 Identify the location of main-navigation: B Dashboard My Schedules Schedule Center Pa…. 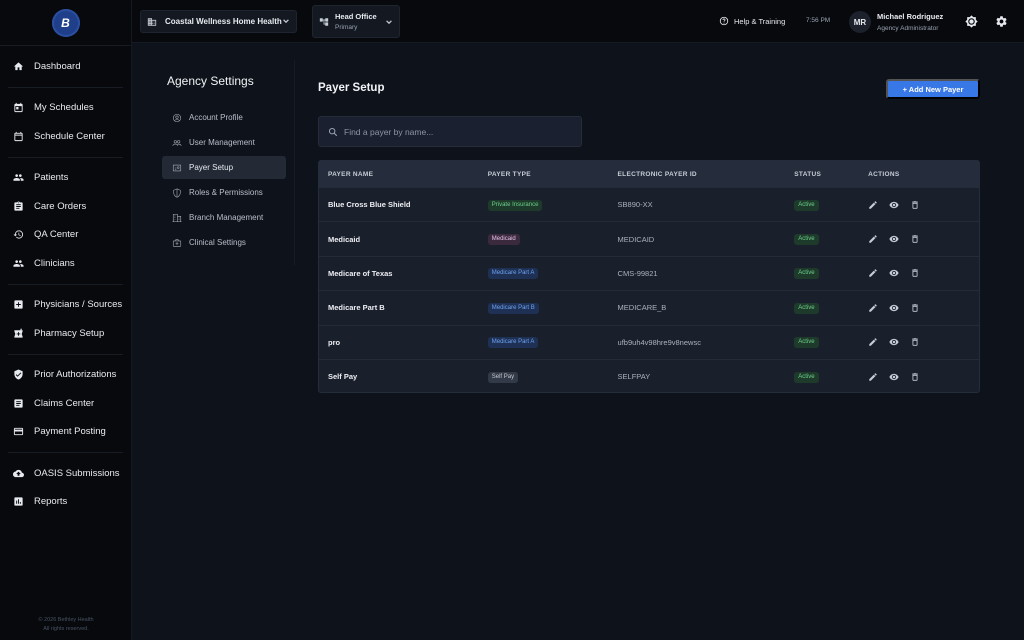
(66, 320).